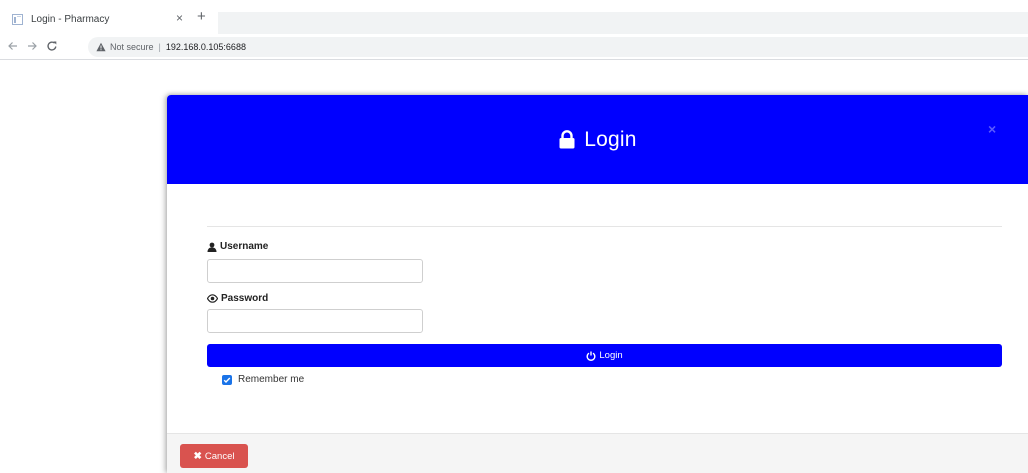  What do you see at coordinates (604, 226) in the screenshot?
I see `form-divider` at bounding box center [604, 226].